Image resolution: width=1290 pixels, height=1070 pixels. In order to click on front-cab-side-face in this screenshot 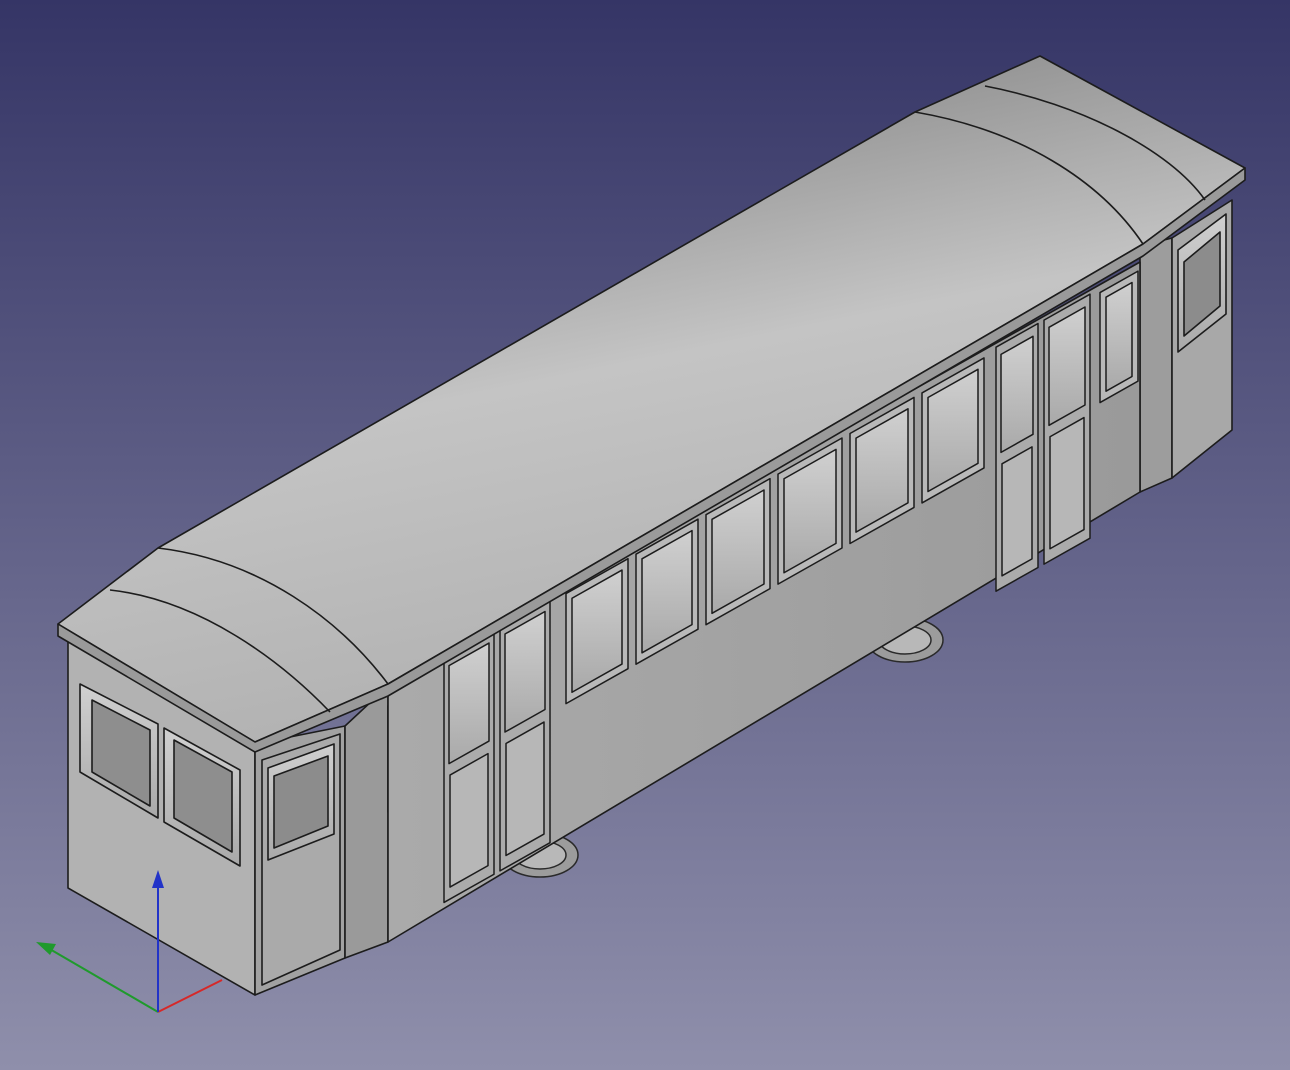, I will do `click(366, 822)`.